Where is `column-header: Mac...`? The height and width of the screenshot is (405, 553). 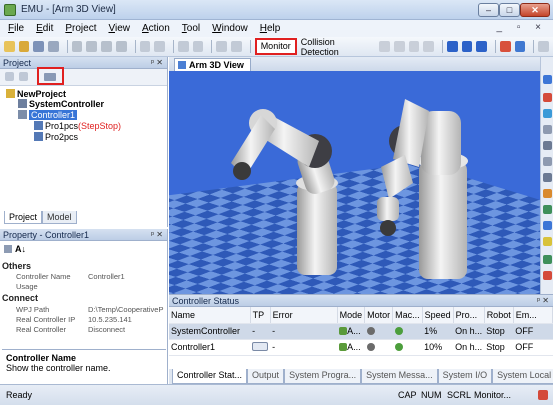 column-header: Mac... is located at coordinates (407, 315).